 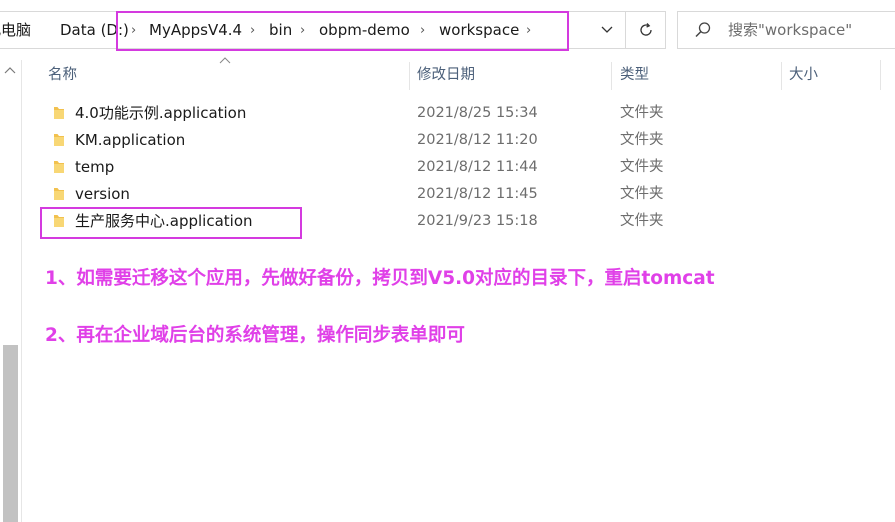 I want to click on annotation-note-1: 1、如需要迁移这个应用，先做好备份，拷贝到V5.0对应的目录下，重启tomcat, so click(x=380, y=278).